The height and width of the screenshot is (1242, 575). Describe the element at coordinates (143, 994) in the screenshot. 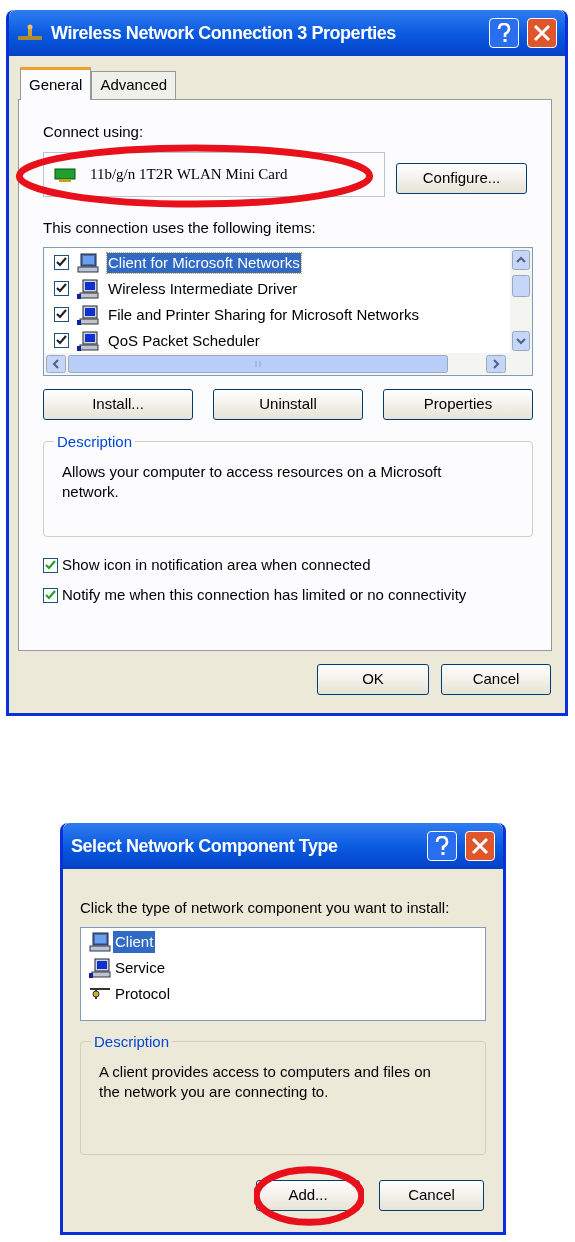

I see `list-item: Protocol` at that location.